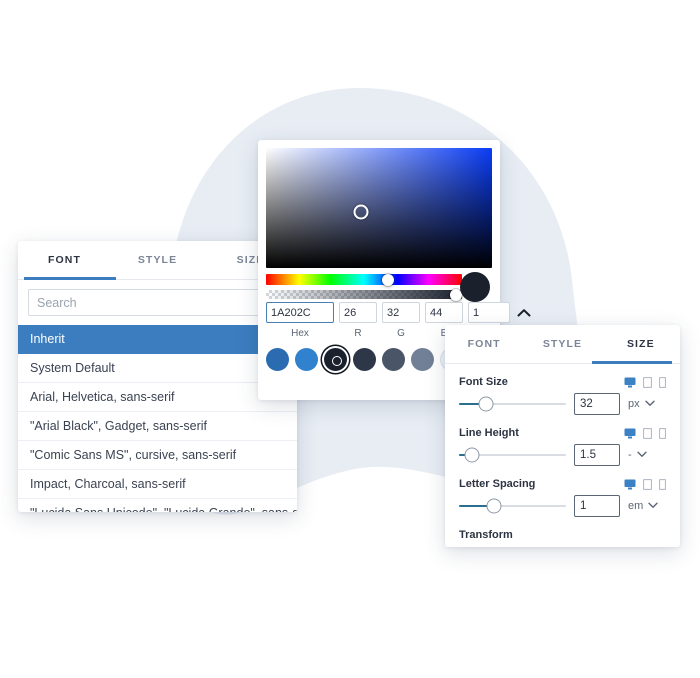  Describe the element at coordinates (489, 312) in the screenshot. I see `alpha-input` at that location.